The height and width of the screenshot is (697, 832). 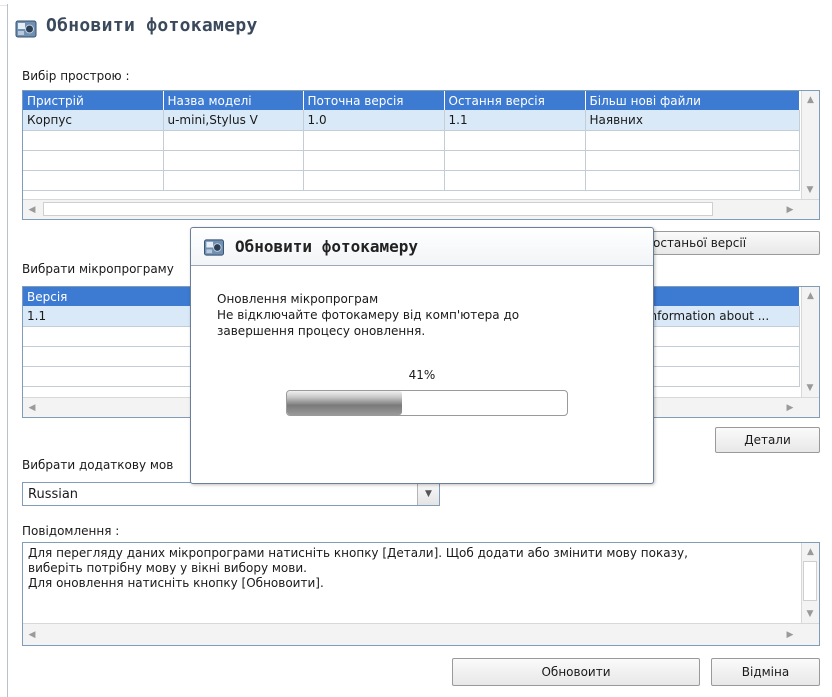 I want to click on table-cell: Корпус, so click(x=93, y=120).